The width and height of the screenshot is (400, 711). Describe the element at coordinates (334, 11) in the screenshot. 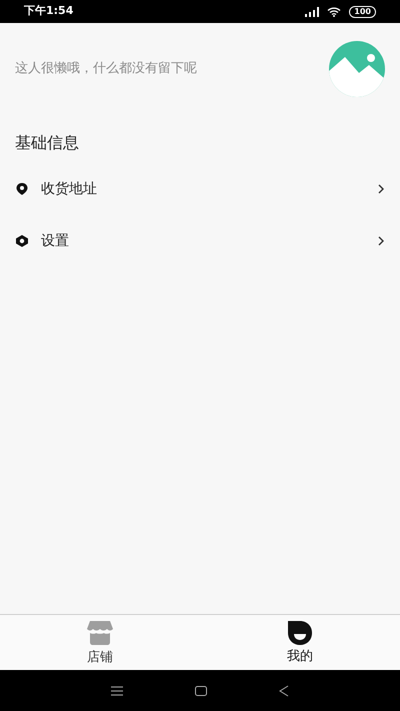

I see `wifi-icon` at that location.